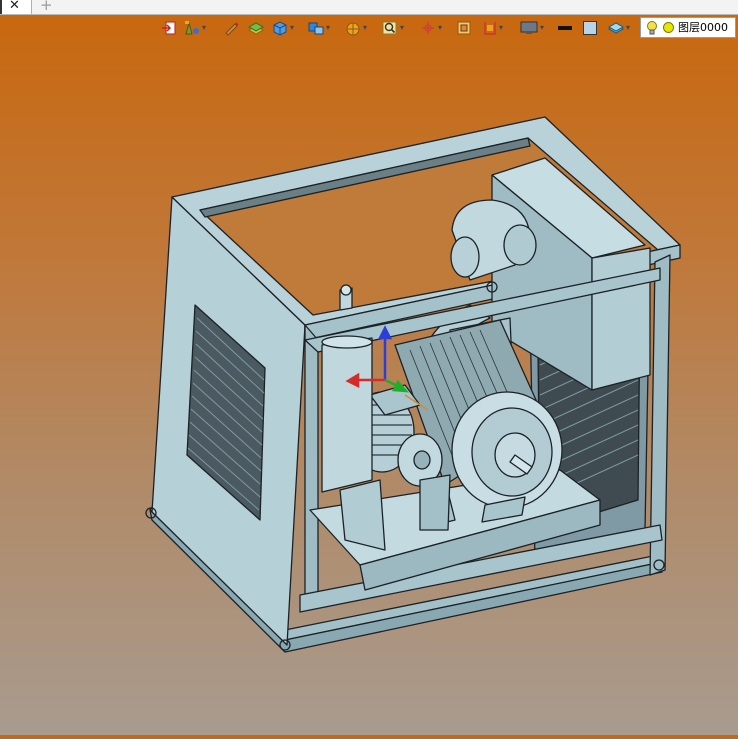 This screenshot has width=738, height=739. I want to click on add-tab-icon: +, so click(46, 6).